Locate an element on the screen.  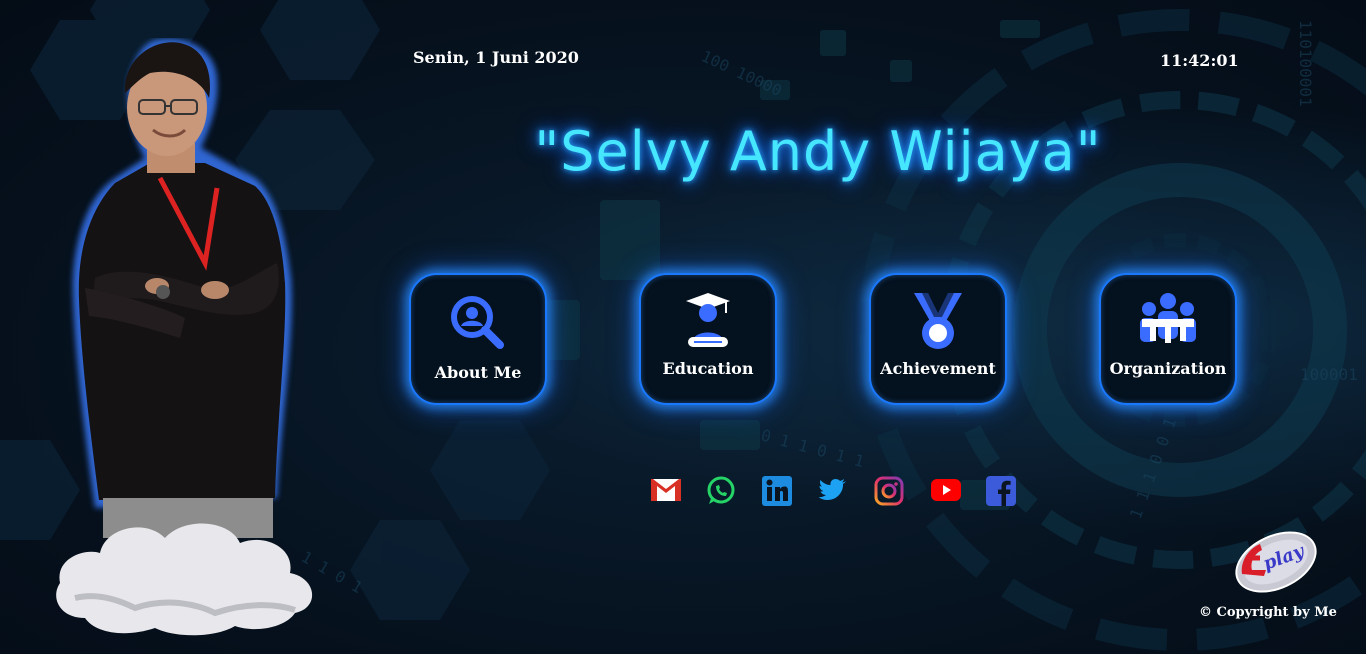
svg-text: 110100001 is located at coordinates (1305, 63).